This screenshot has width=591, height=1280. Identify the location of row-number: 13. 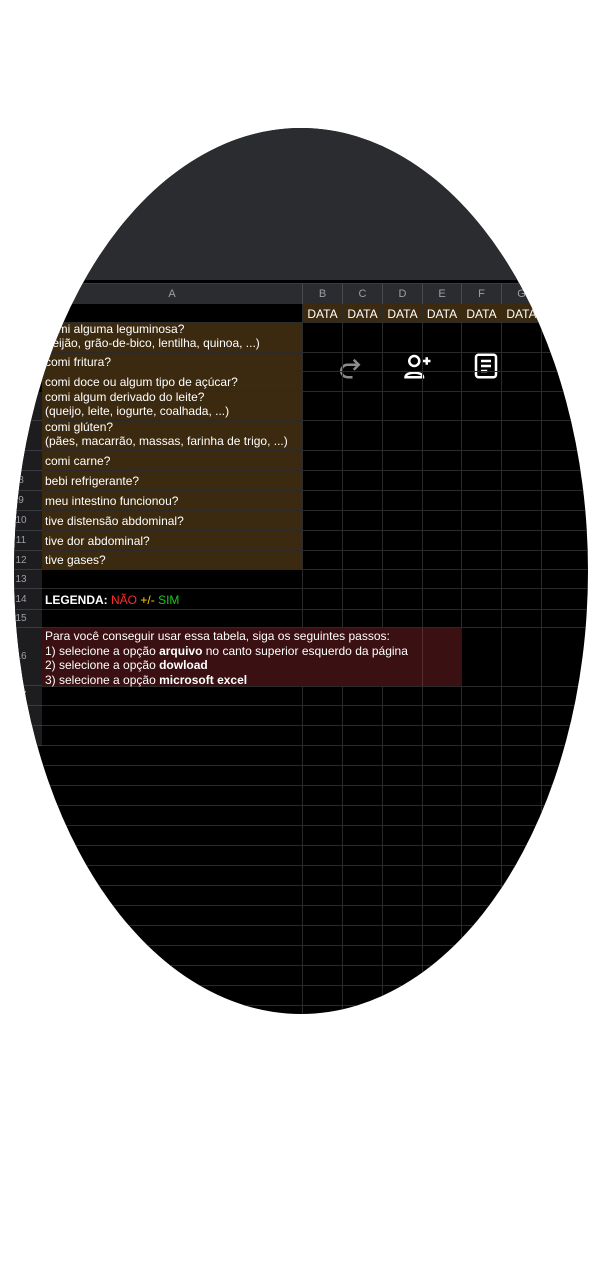
(28, 579).